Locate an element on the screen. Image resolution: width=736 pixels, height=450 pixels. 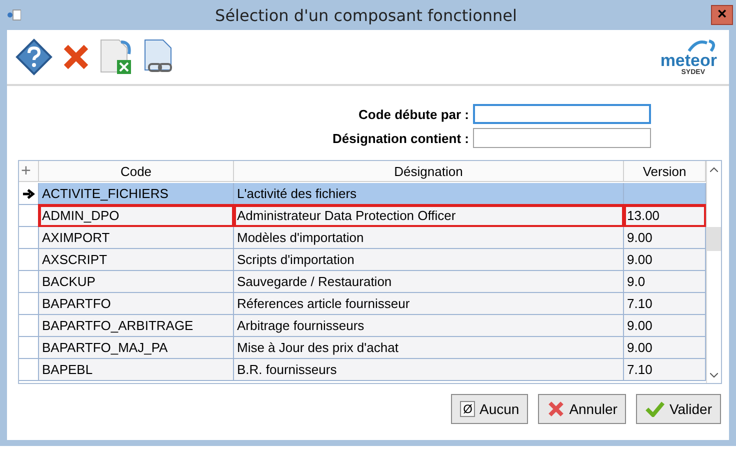
window-title: Sélection d'un composant fonctionnel is located at coordinates (366, 15).